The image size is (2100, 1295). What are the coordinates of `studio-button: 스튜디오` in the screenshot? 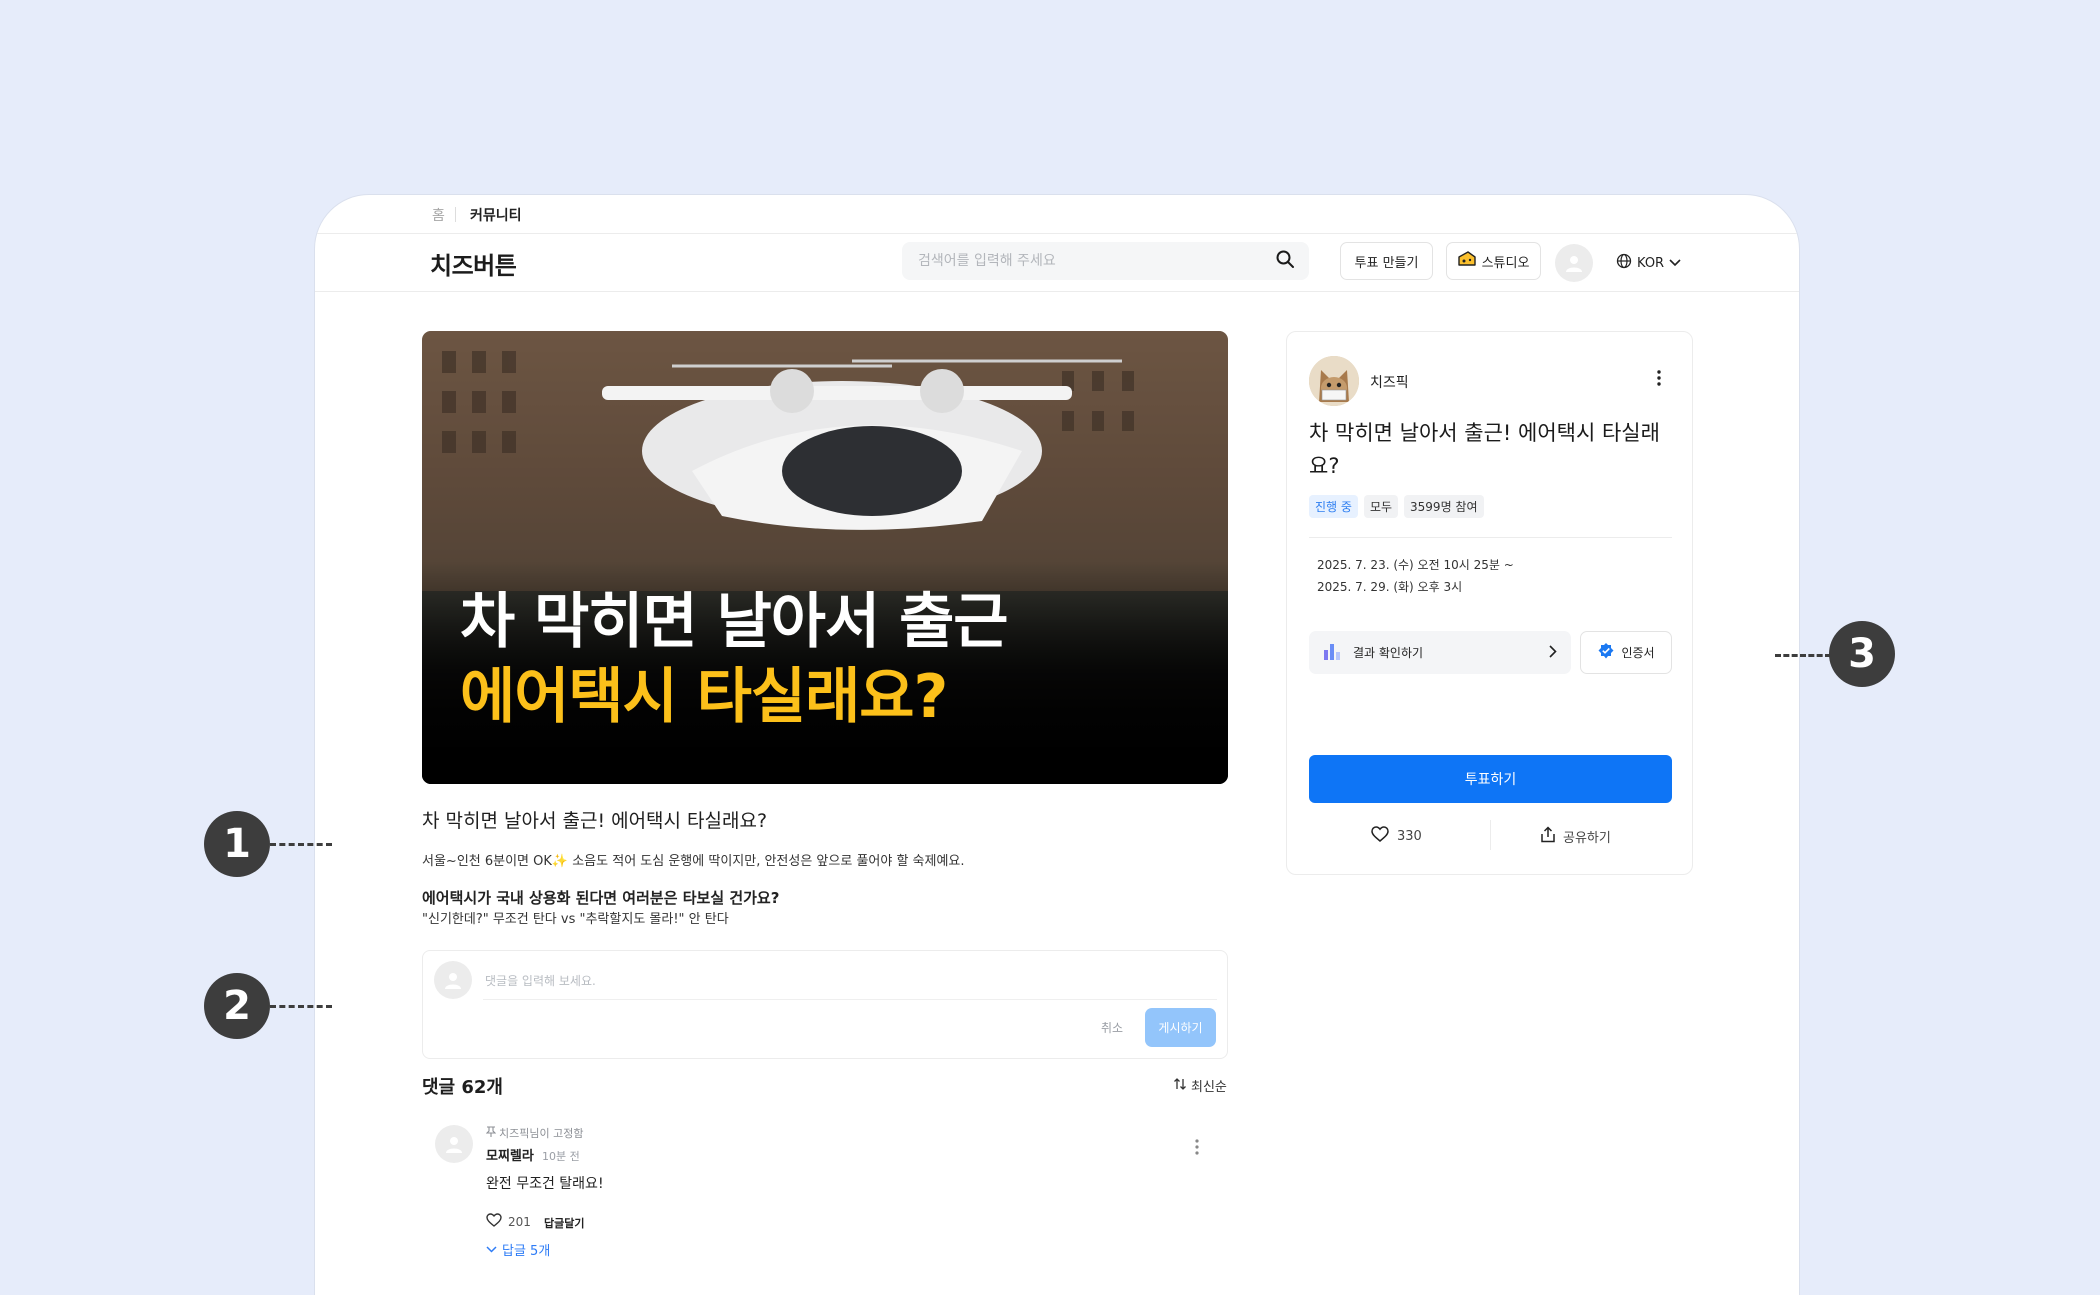 It's located at (1493, 261).